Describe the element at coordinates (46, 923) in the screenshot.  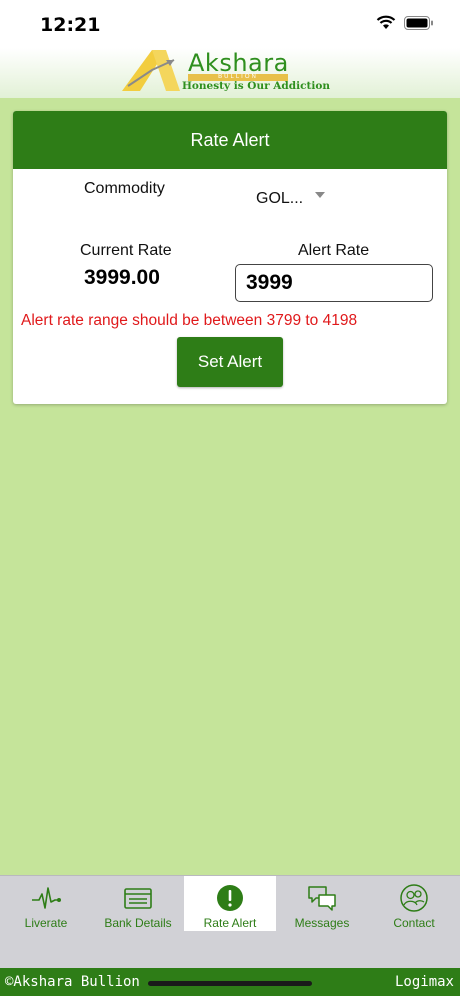
I see `tab-label: Liverate` at that location.